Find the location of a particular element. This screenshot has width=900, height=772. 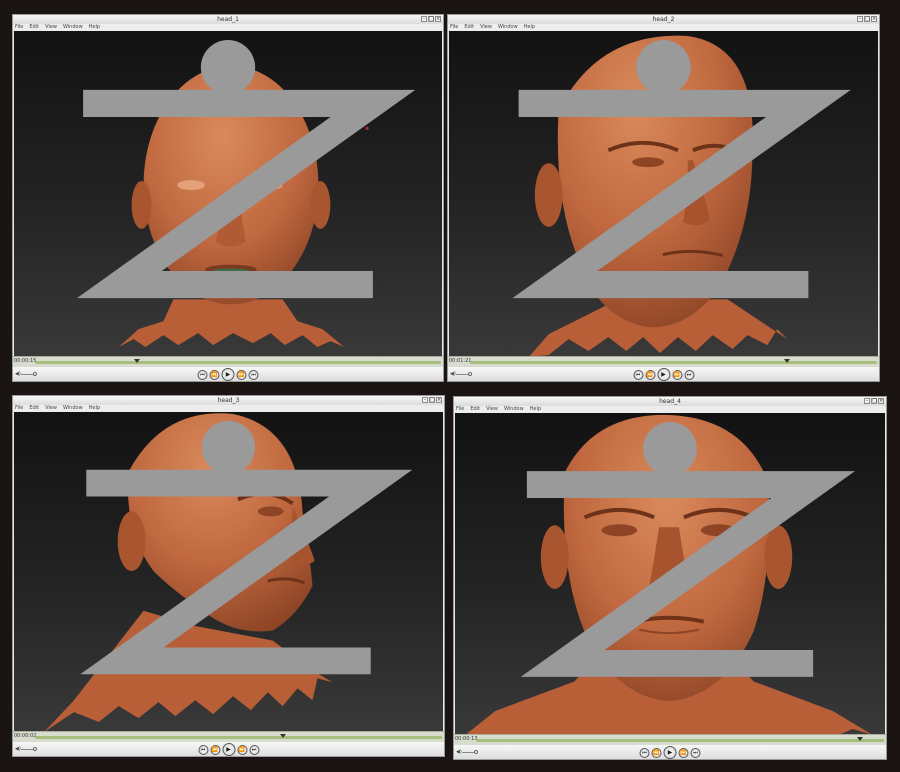

window-title: head_2 is located at coordinates (663, 19).